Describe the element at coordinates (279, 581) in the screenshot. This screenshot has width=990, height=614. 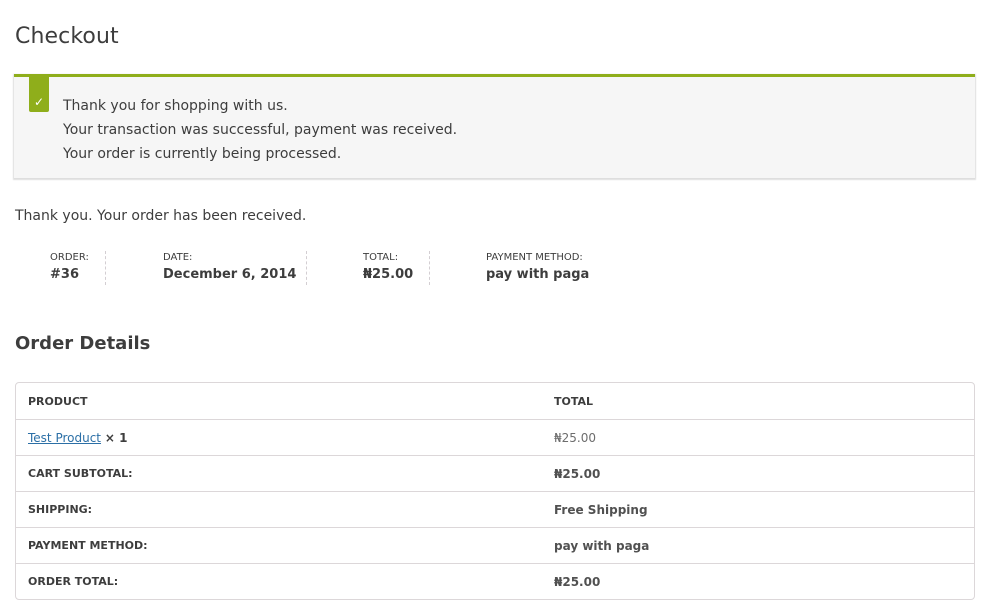
I see `row-label: ORDER TOTAL:` at that location.